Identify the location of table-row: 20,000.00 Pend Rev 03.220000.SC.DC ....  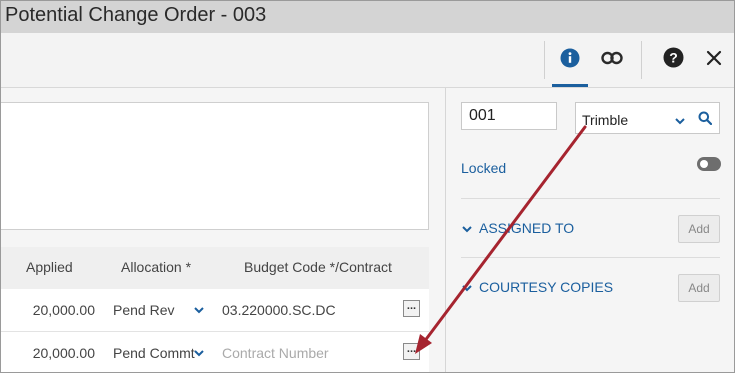
(215, 310).